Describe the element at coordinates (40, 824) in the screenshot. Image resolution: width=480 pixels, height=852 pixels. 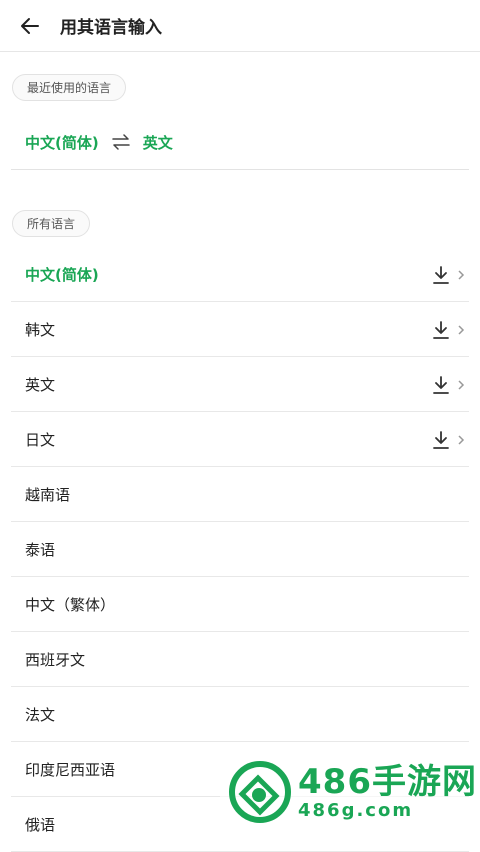
I see `language-label: 俄语` at that location.